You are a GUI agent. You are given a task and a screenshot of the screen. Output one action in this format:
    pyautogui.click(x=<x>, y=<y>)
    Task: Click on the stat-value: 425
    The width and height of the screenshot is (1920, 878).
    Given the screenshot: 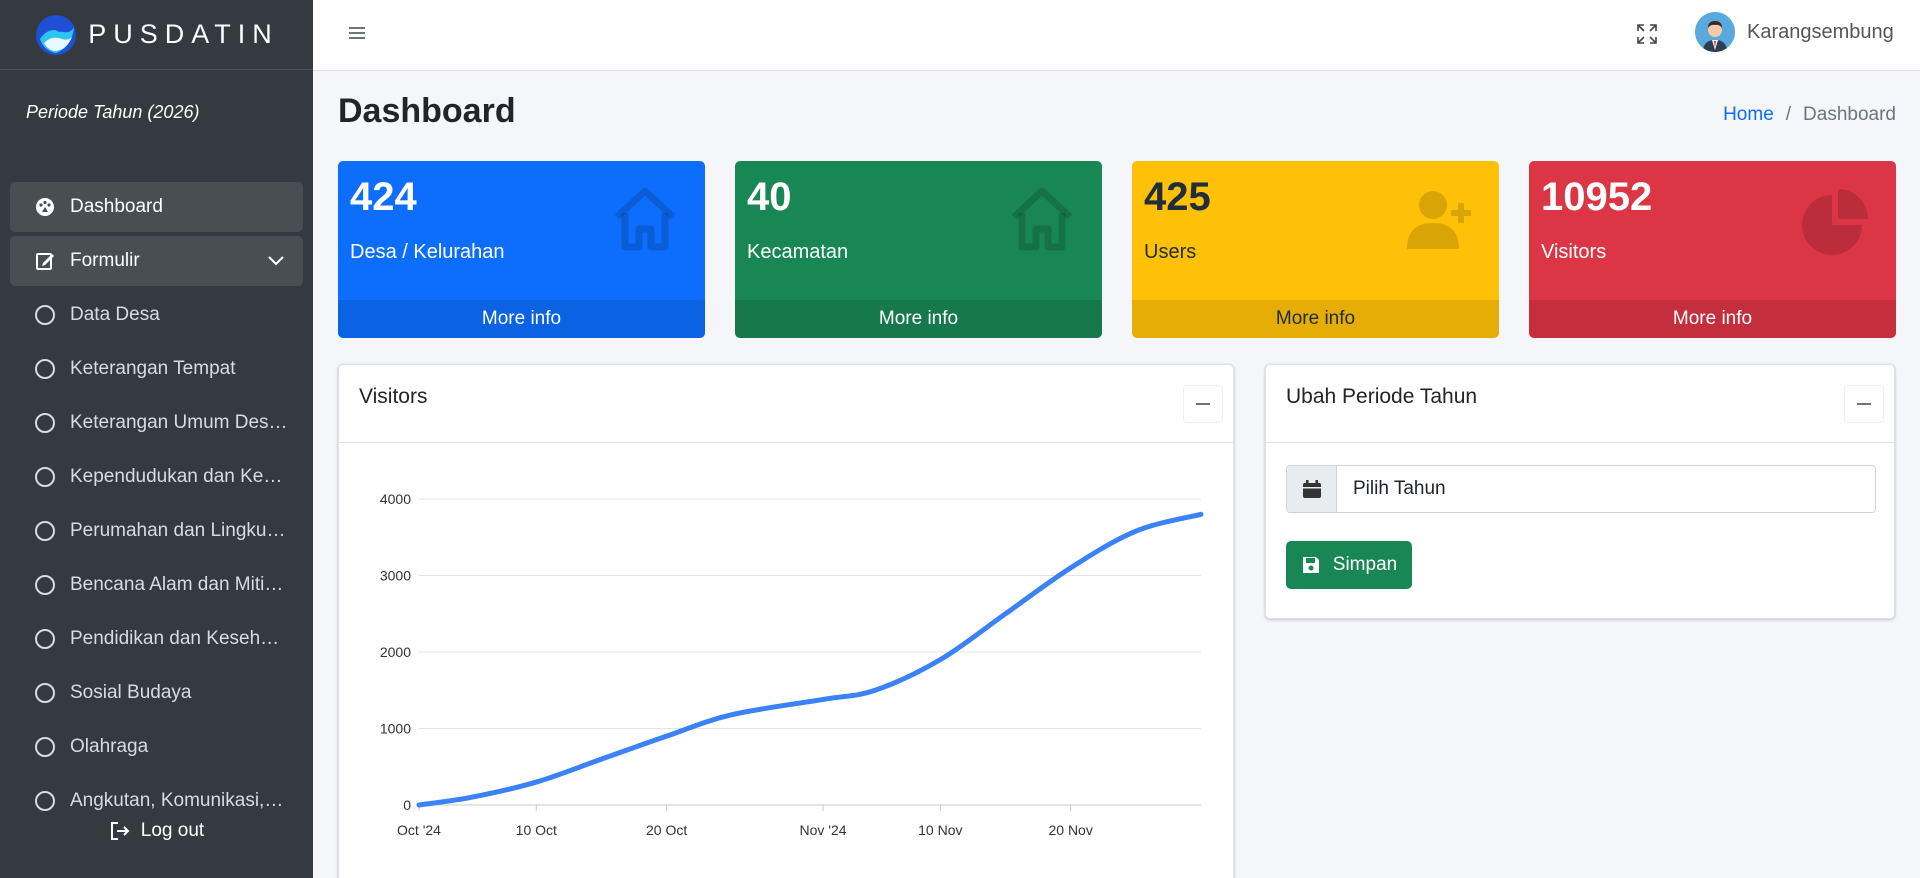 What is the action you would take?
    pyautogui.click(x=1177, y=197)
    